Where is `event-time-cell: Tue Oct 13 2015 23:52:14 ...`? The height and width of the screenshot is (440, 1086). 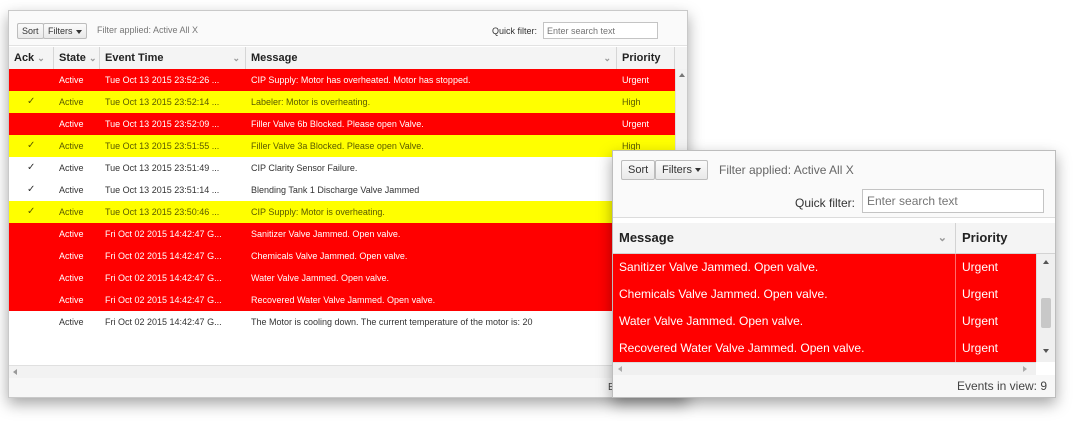
event-time-cell: Tue Oct 13 2015 23:52:14 ... is located at coordinates (162, 102).